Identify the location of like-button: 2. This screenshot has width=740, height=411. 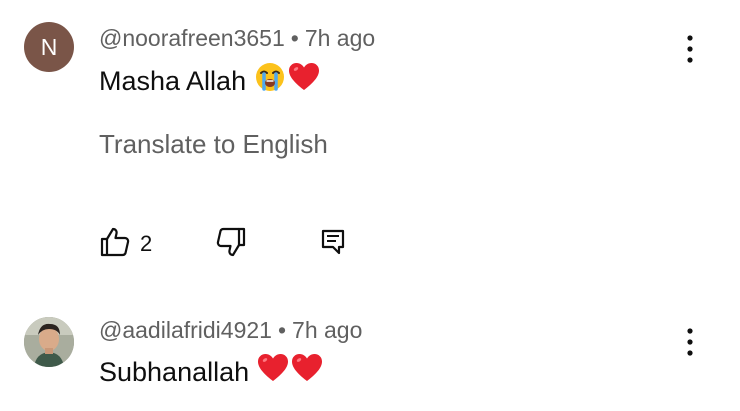
(125, 244).